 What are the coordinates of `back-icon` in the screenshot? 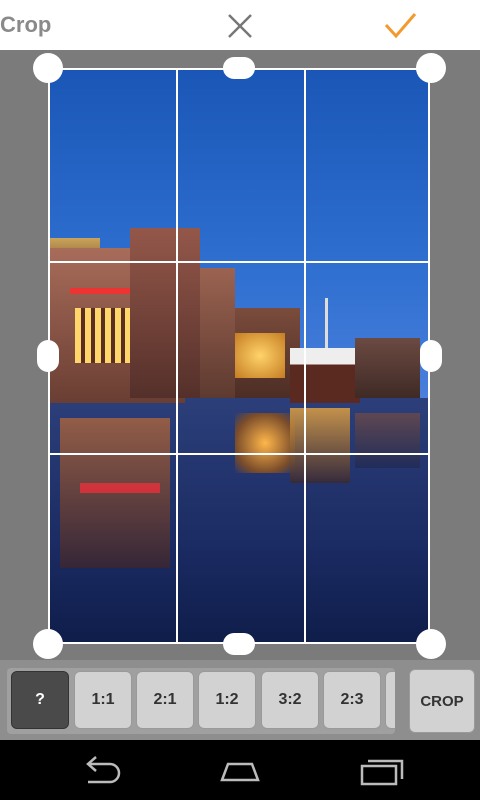 It's located at (100, 771).